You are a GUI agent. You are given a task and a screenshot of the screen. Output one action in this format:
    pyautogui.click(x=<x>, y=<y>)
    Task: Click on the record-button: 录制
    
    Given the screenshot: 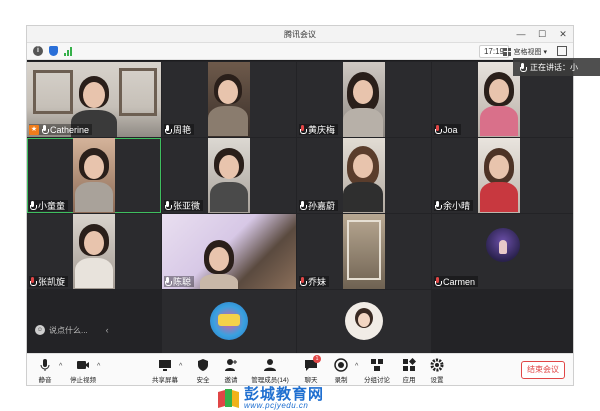 What is the action you would take?
    pyautogui.click(x=341, y=371)
    